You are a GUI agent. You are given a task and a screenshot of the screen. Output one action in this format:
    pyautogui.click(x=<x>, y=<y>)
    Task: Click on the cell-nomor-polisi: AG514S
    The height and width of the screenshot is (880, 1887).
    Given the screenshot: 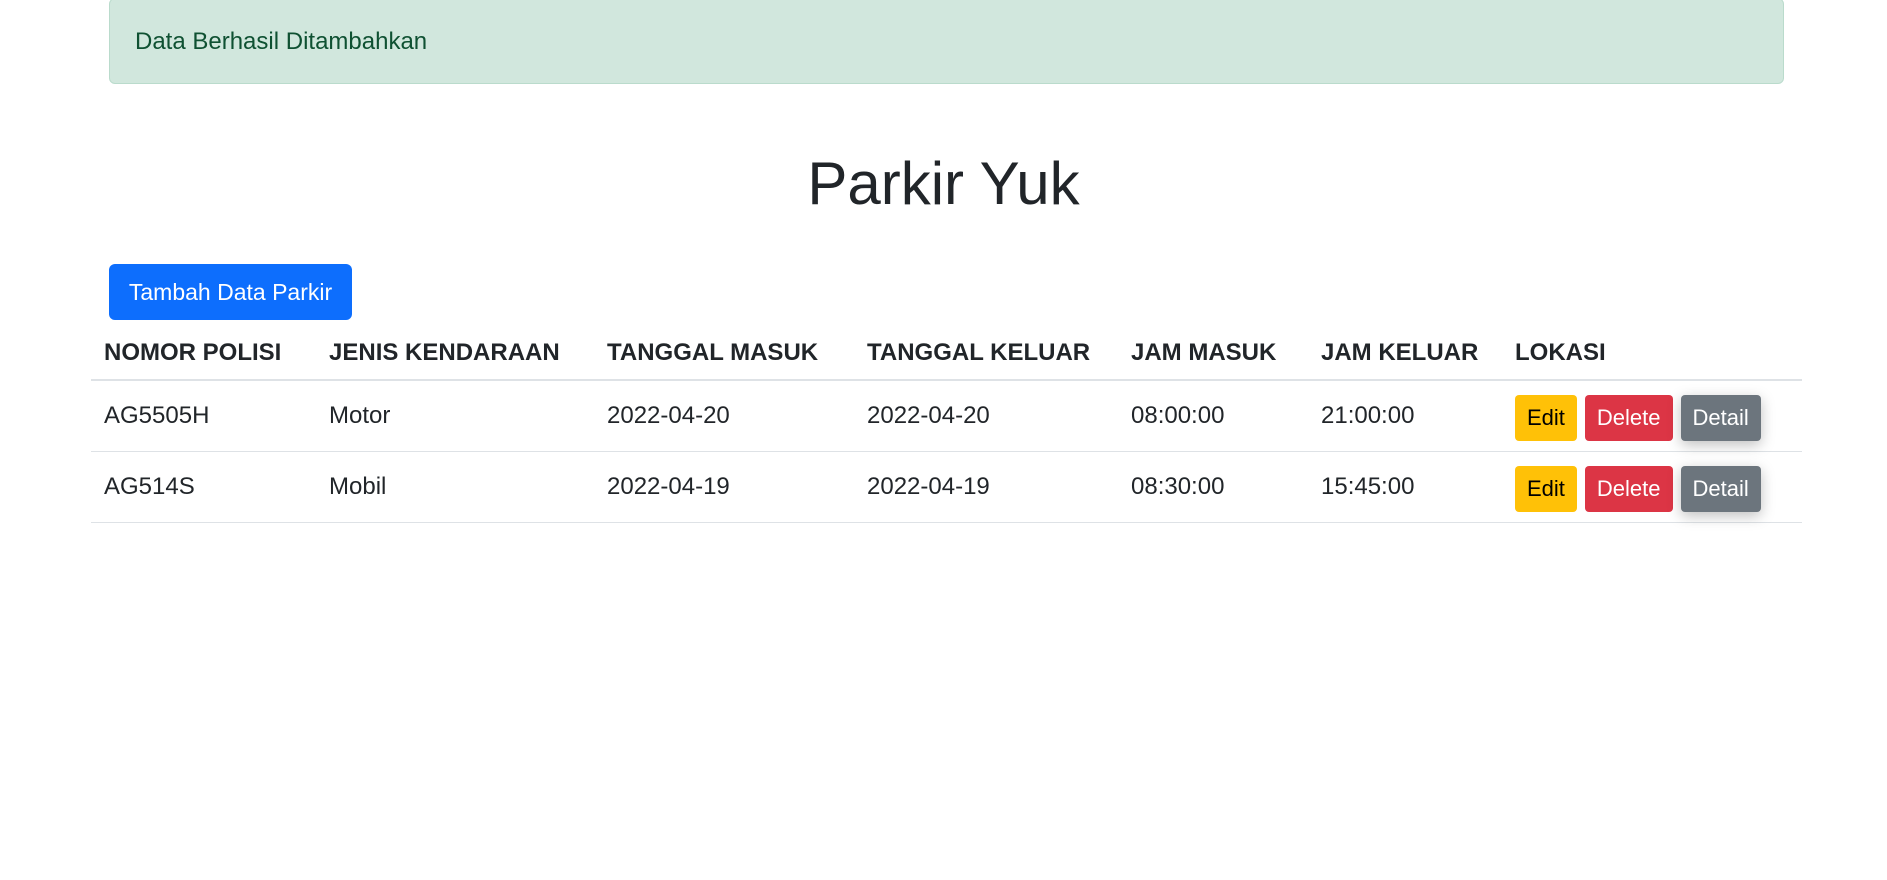 What is the action you would take?
    pyautogui.click(x=203, y=487)
    